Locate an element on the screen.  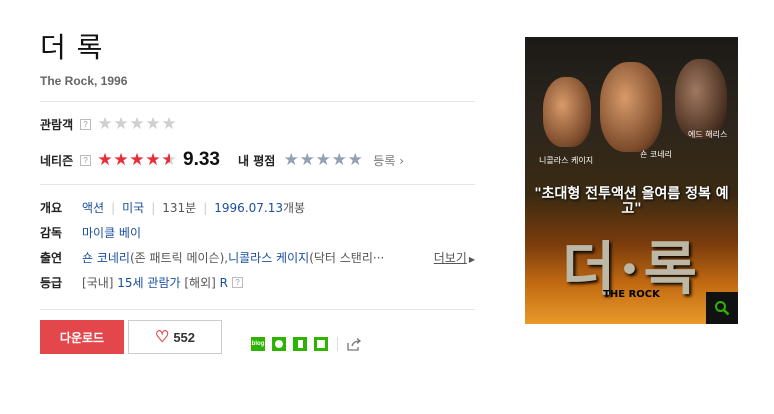
download-button: 다운로드 is located at coordinates (82, 337).